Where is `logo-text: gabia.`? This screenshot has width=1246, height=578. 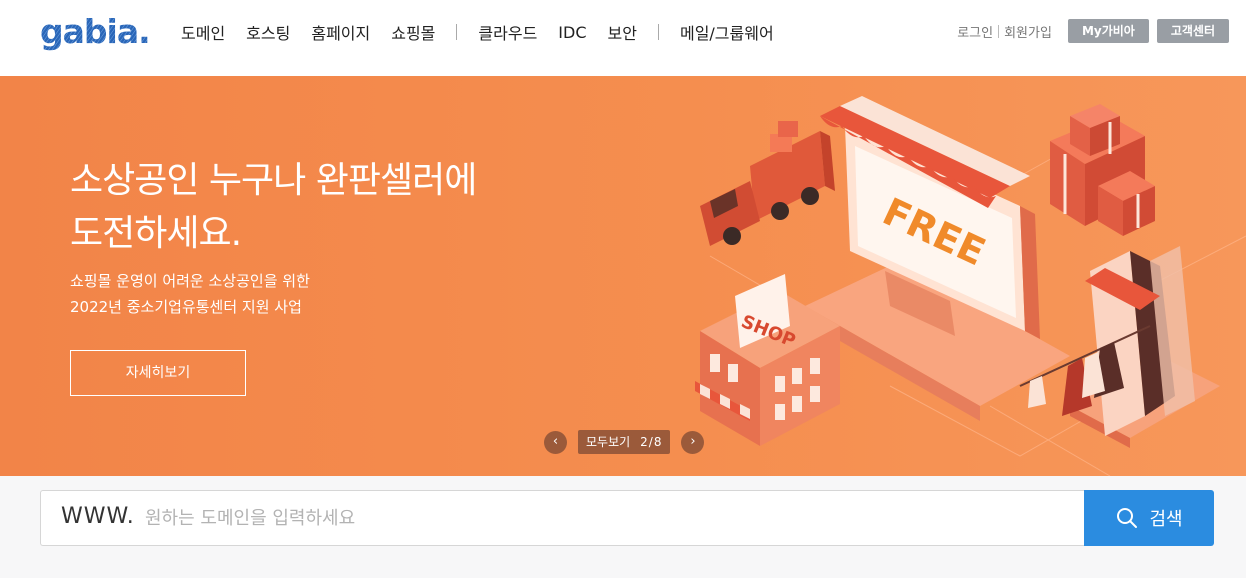 logo-text: gabia. is located at coordinates (95, 31).